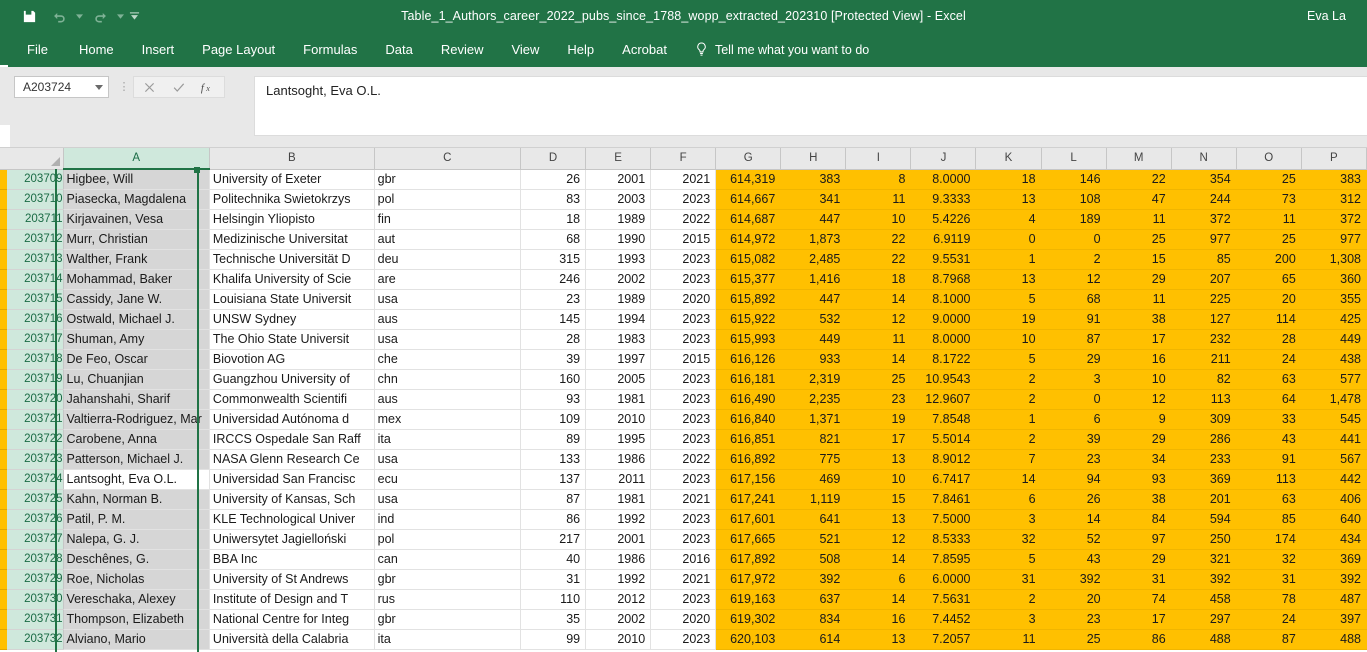  Describe the element at coordinates (943, 559) in the screenshot. I see `cell-J203728: 7.8595` at that location.